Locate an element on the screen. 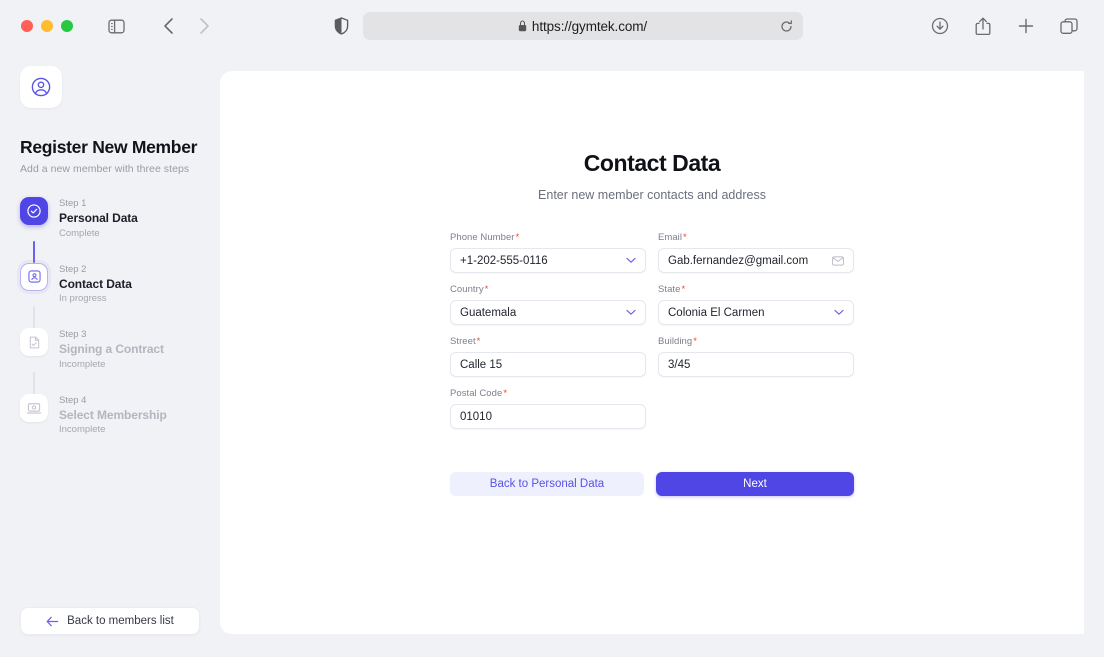  field-email: Email* Gab.fernandez@gmail.com is located at coordinates (756, 252).